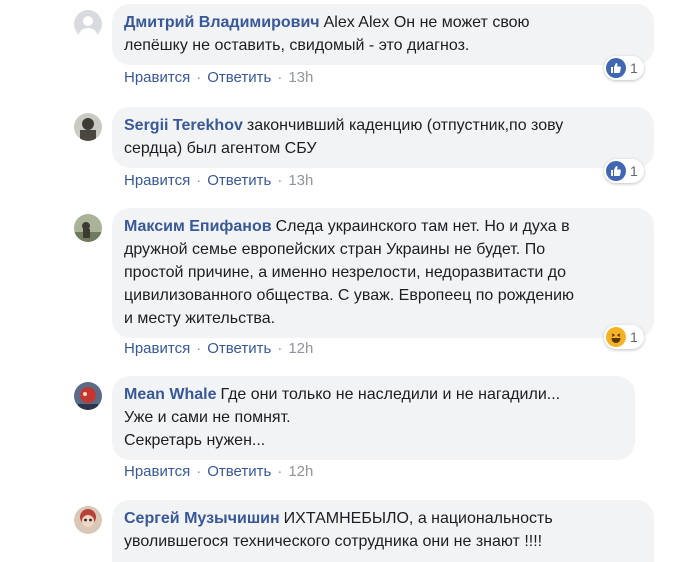 The width and height of the screenshot is (692, 562). What do you see at coordinates (200, 318) in the screenshot?
I see `comment-text: и месту жительства.` at bounding box center [200, 318].